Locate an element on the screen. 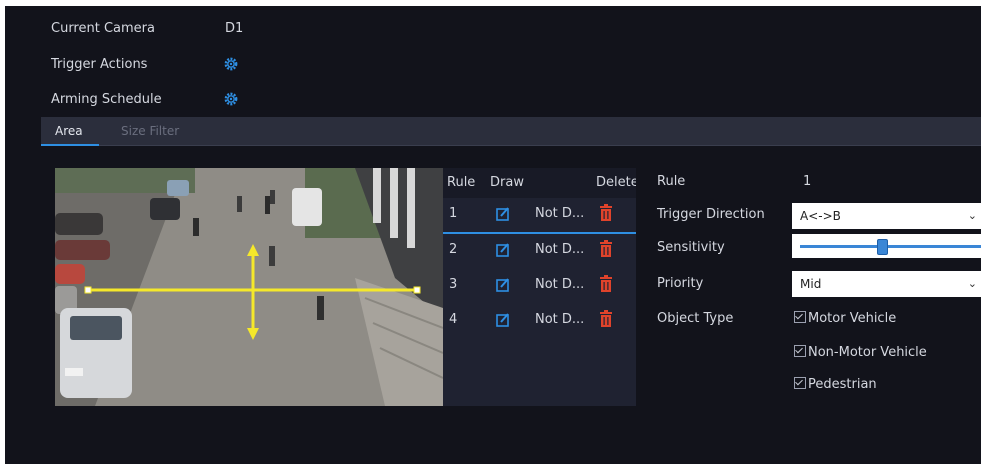  rules-table-header: Rule Draw Delete is located at coordinates (539, 183).